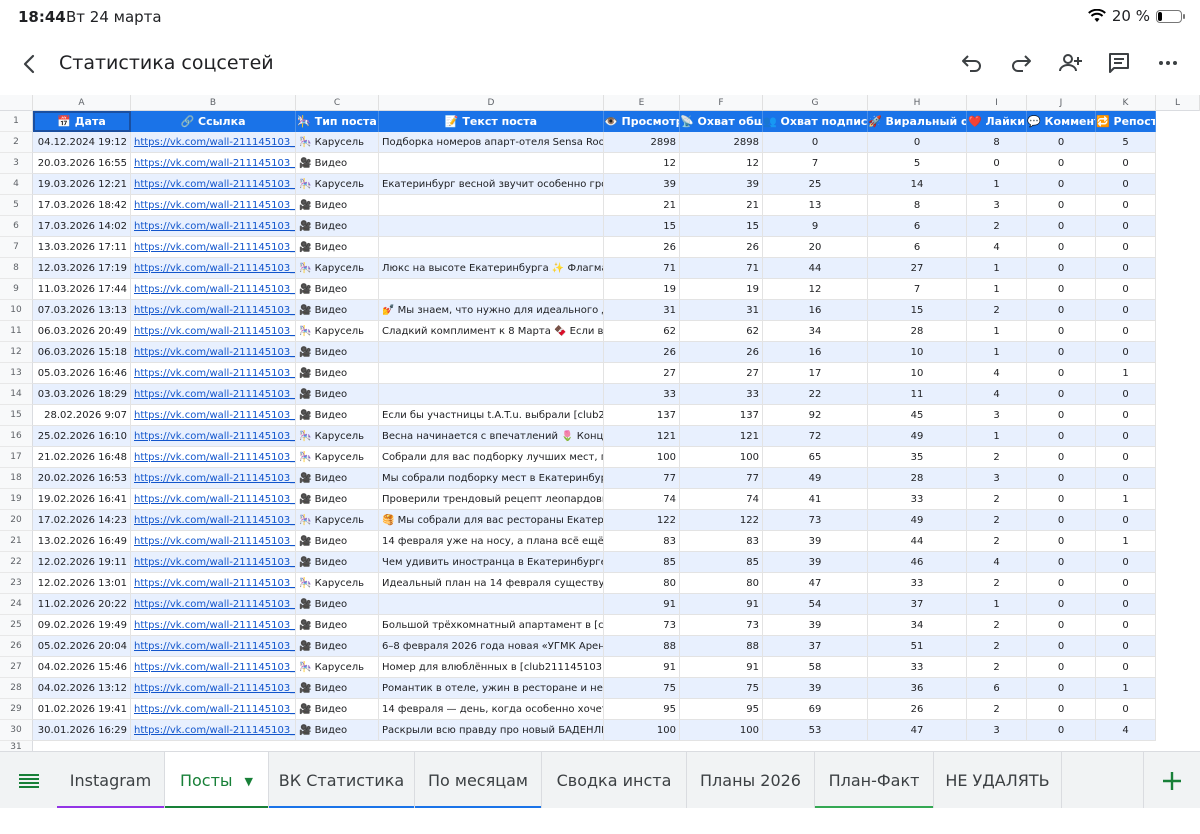 This screenshot has width=1200, height=834. What do you see at coordinates (642, 415) in the screenshot?
I see `cell-views: 137` at bounding box center [642, 415].